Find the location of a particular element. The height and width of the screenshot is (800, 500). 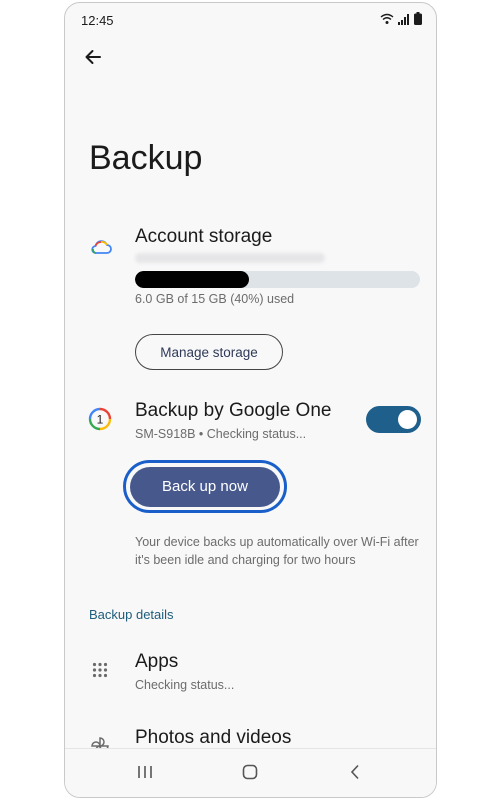

storage-usage-text: 6.0 GB of 15 GB (40%) used is located at coordinates (215, 299).